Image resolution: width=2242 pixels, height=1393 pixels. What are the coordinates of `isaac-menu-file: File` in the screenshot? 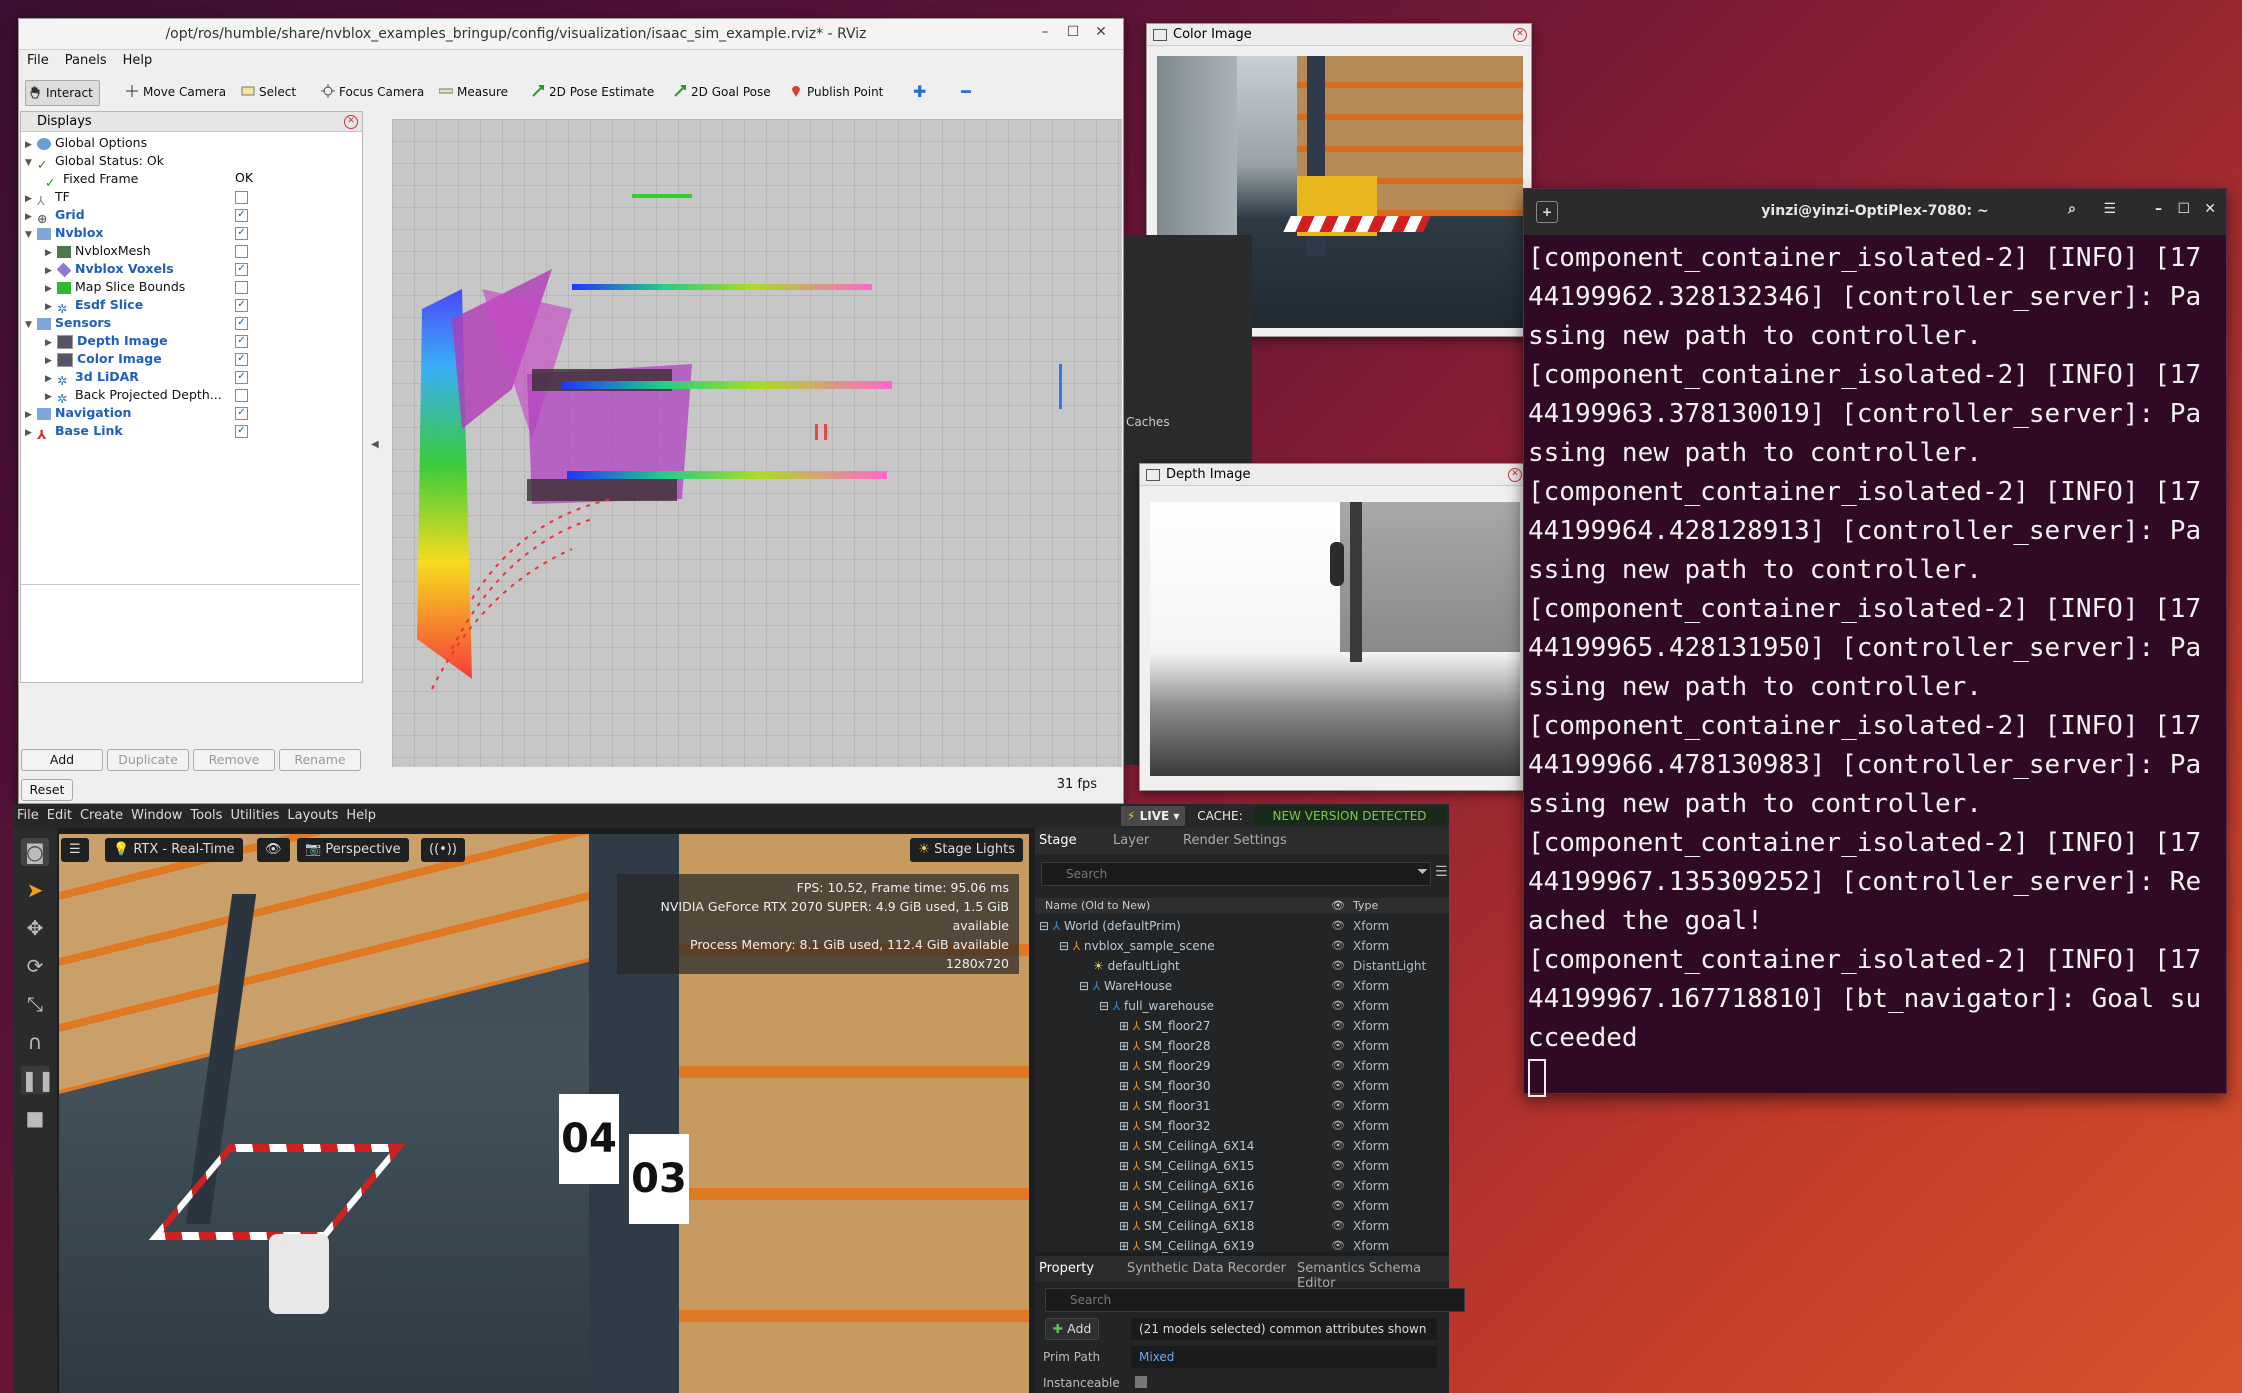 It's located at (28, 816).